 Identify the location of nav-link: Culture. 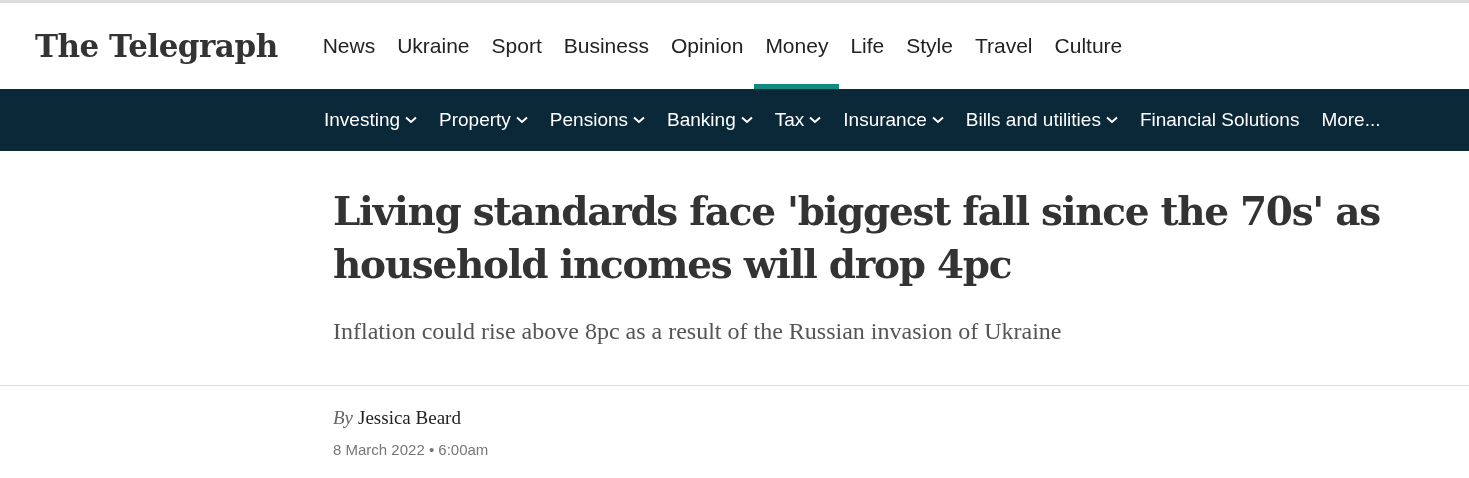
(1088, 46).